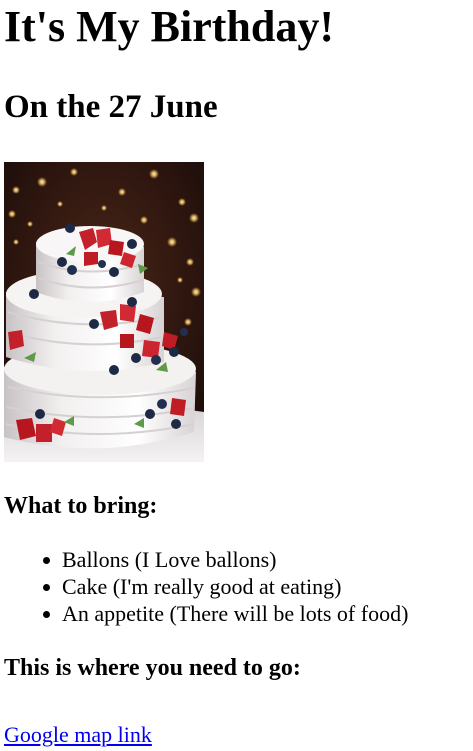 The width and height of the screenshot is (473, 751). Describe the element at coordinates (78, 735) in the screenshot. I see `google-map-link: Google map link` at that location.